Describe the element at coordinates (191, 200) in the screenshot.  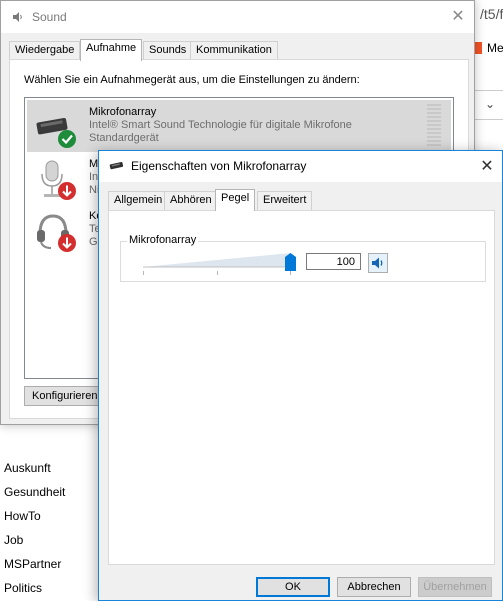
I see `tab-abhoeren: Abhören` at that location.